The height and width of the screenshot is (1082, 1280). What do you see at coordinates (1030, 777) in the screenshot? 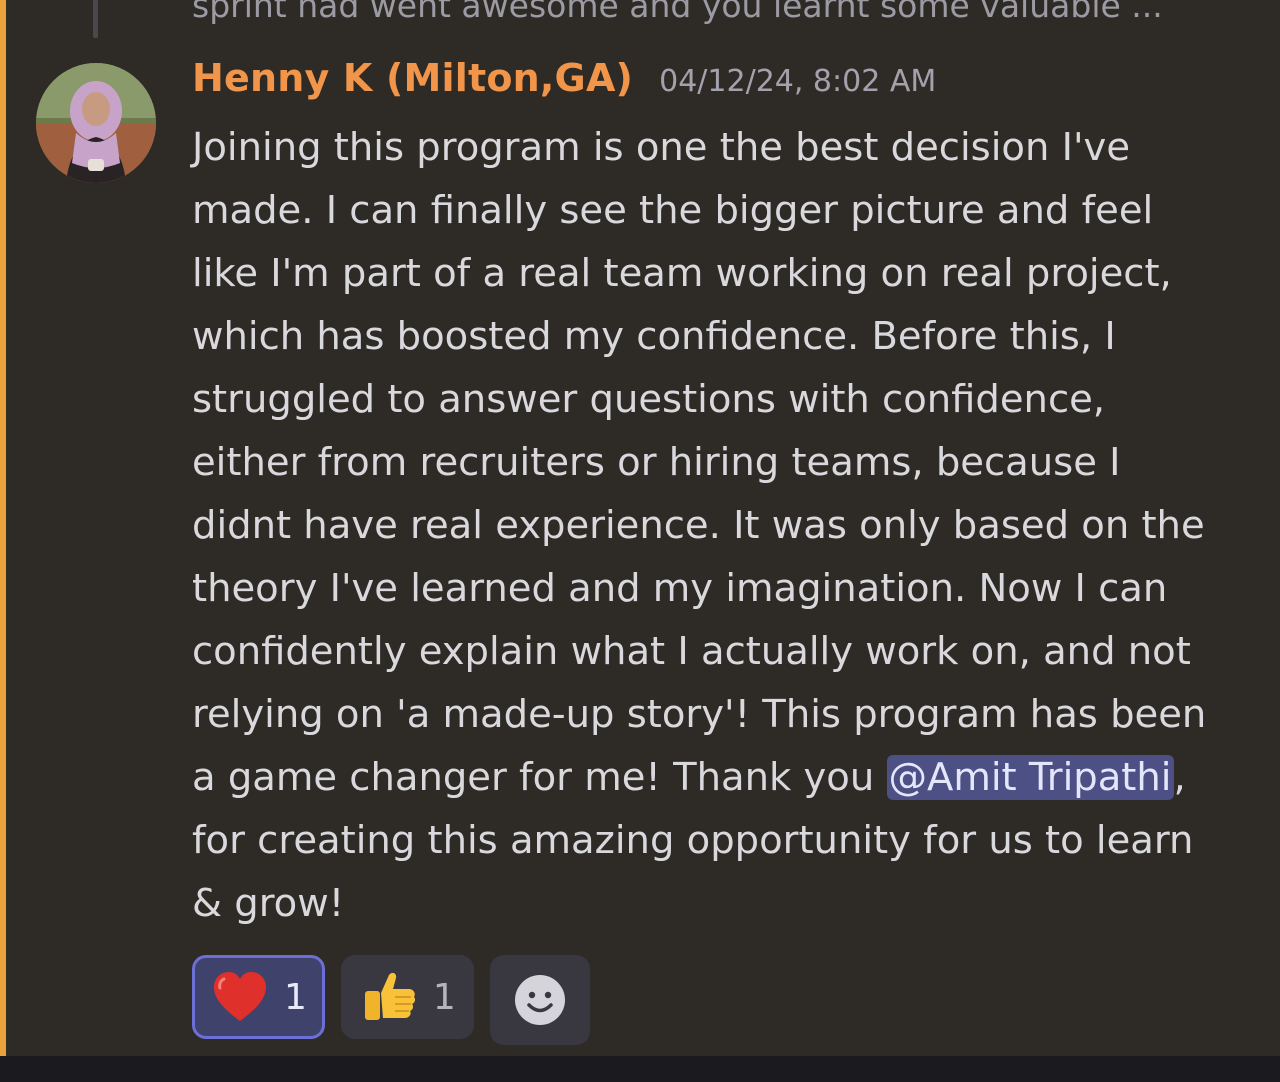
I see `user-mention: @Amit Tripathi` at bounding box center [1030, 777].